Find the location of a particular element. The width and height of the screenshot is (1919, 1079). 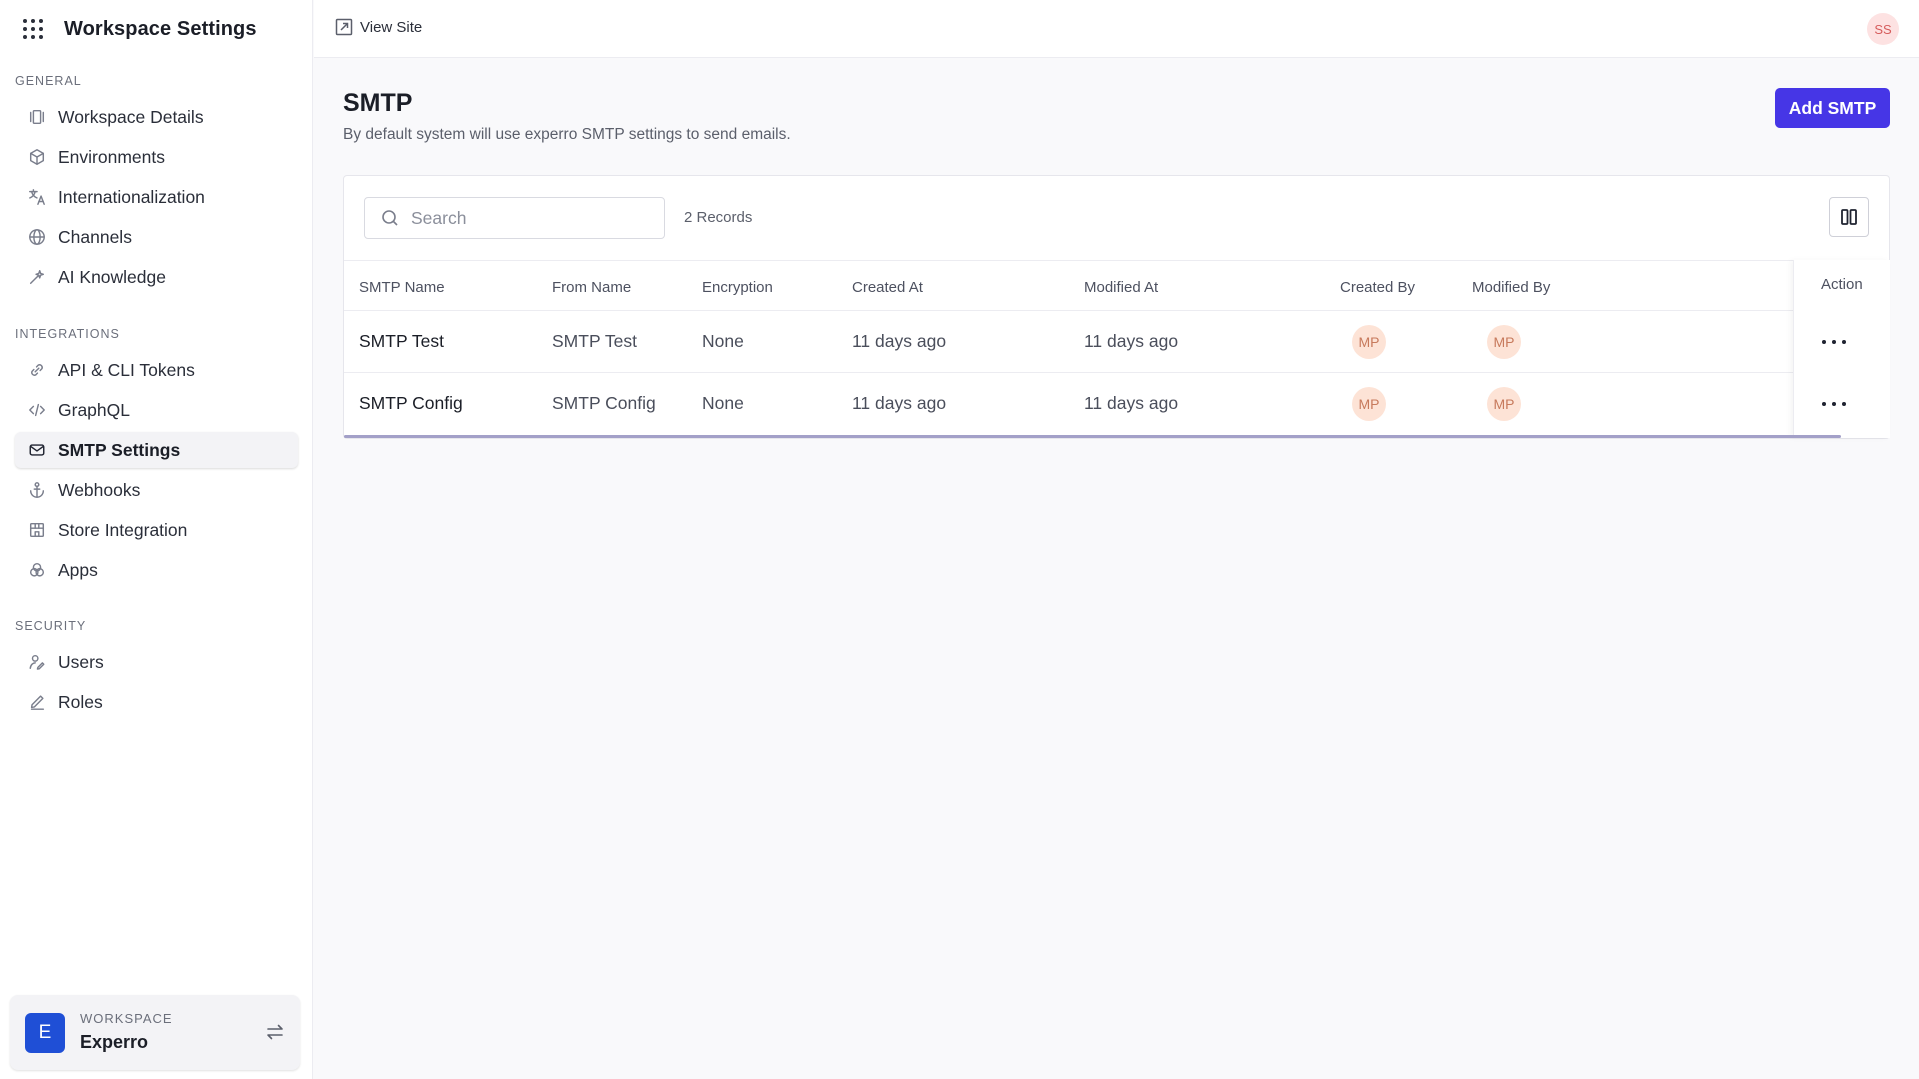

pencil-icon is located at coordinates (37, 702).